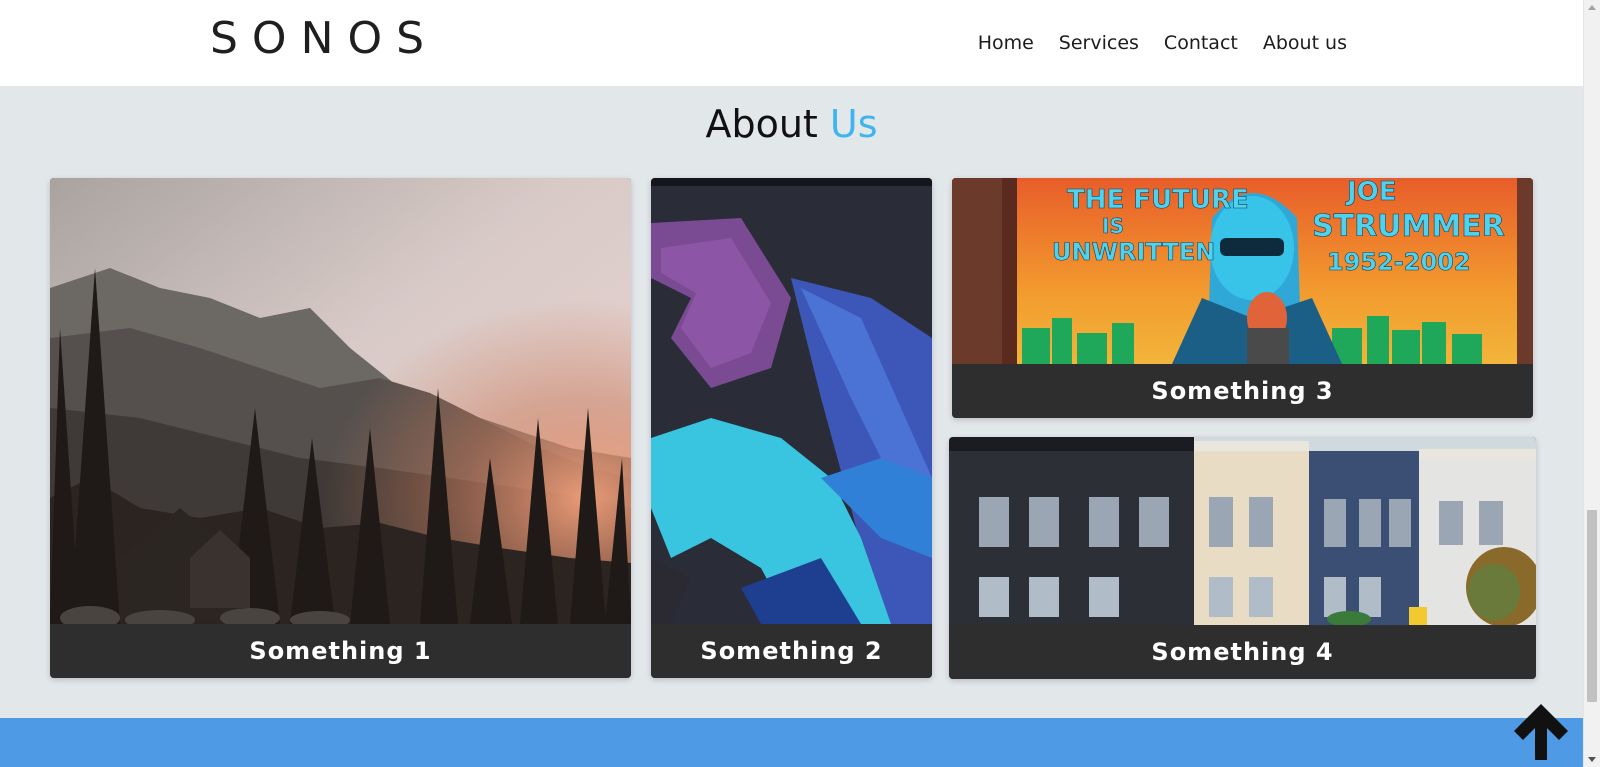 The width and height of the screenshot is (1600, 767). I want to click on scroll-thumb, so click(1592, 606).